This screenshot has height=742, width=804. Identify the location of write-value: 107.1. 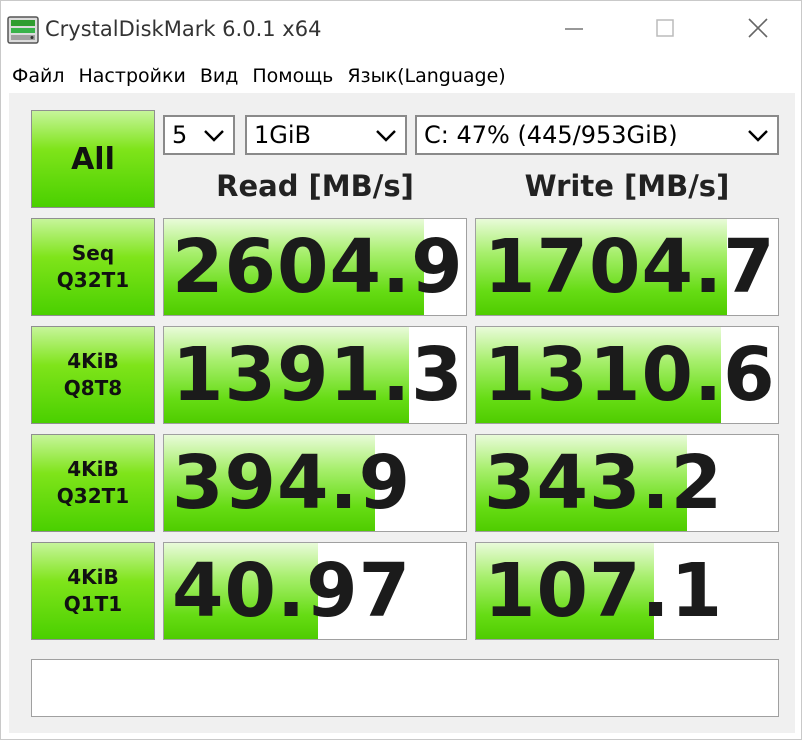
(604, 591).